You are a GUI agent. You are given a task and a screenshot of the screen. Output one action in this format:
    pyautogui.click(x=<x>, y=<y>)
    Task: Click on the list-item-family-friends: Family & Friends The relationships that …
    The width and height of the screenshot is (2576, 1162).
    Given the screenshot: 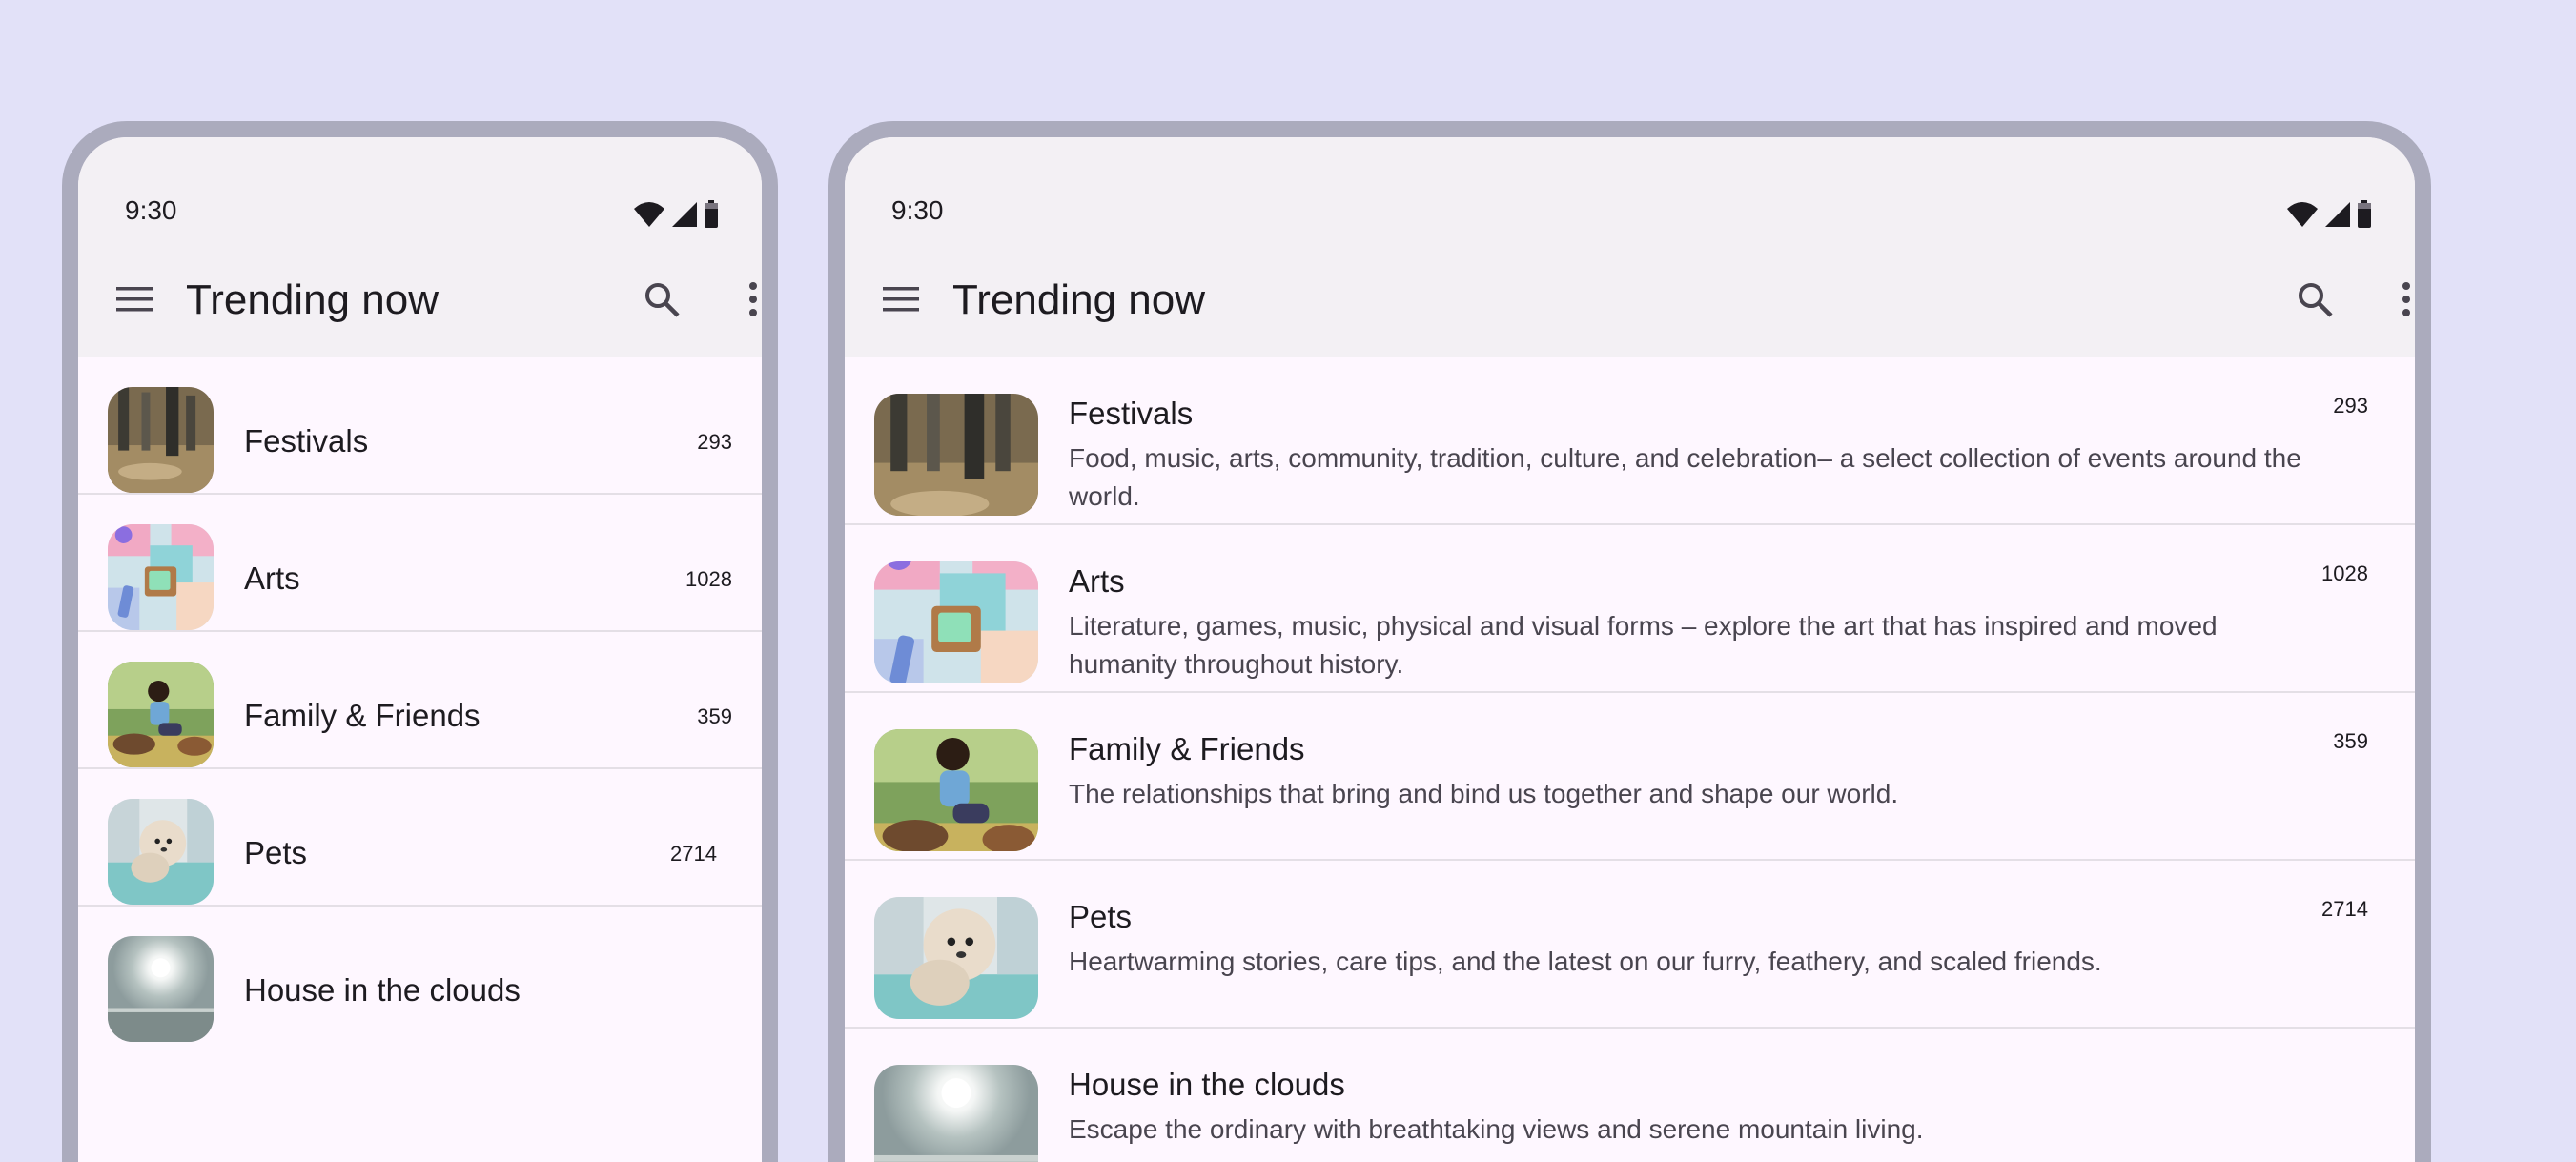 What is the action you would take?
    pyautogui.click(x=1630, y=777)
    